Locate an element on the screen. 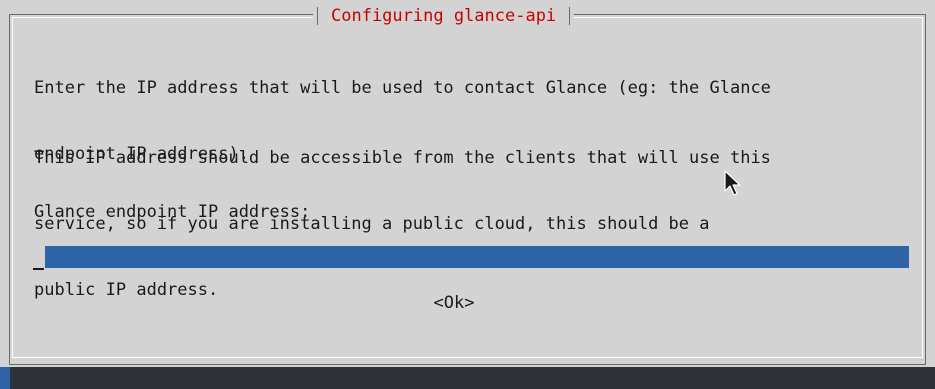 This screenshot has height=389, width=935. description-line: public IP address. is located at coordinates (126, 290).